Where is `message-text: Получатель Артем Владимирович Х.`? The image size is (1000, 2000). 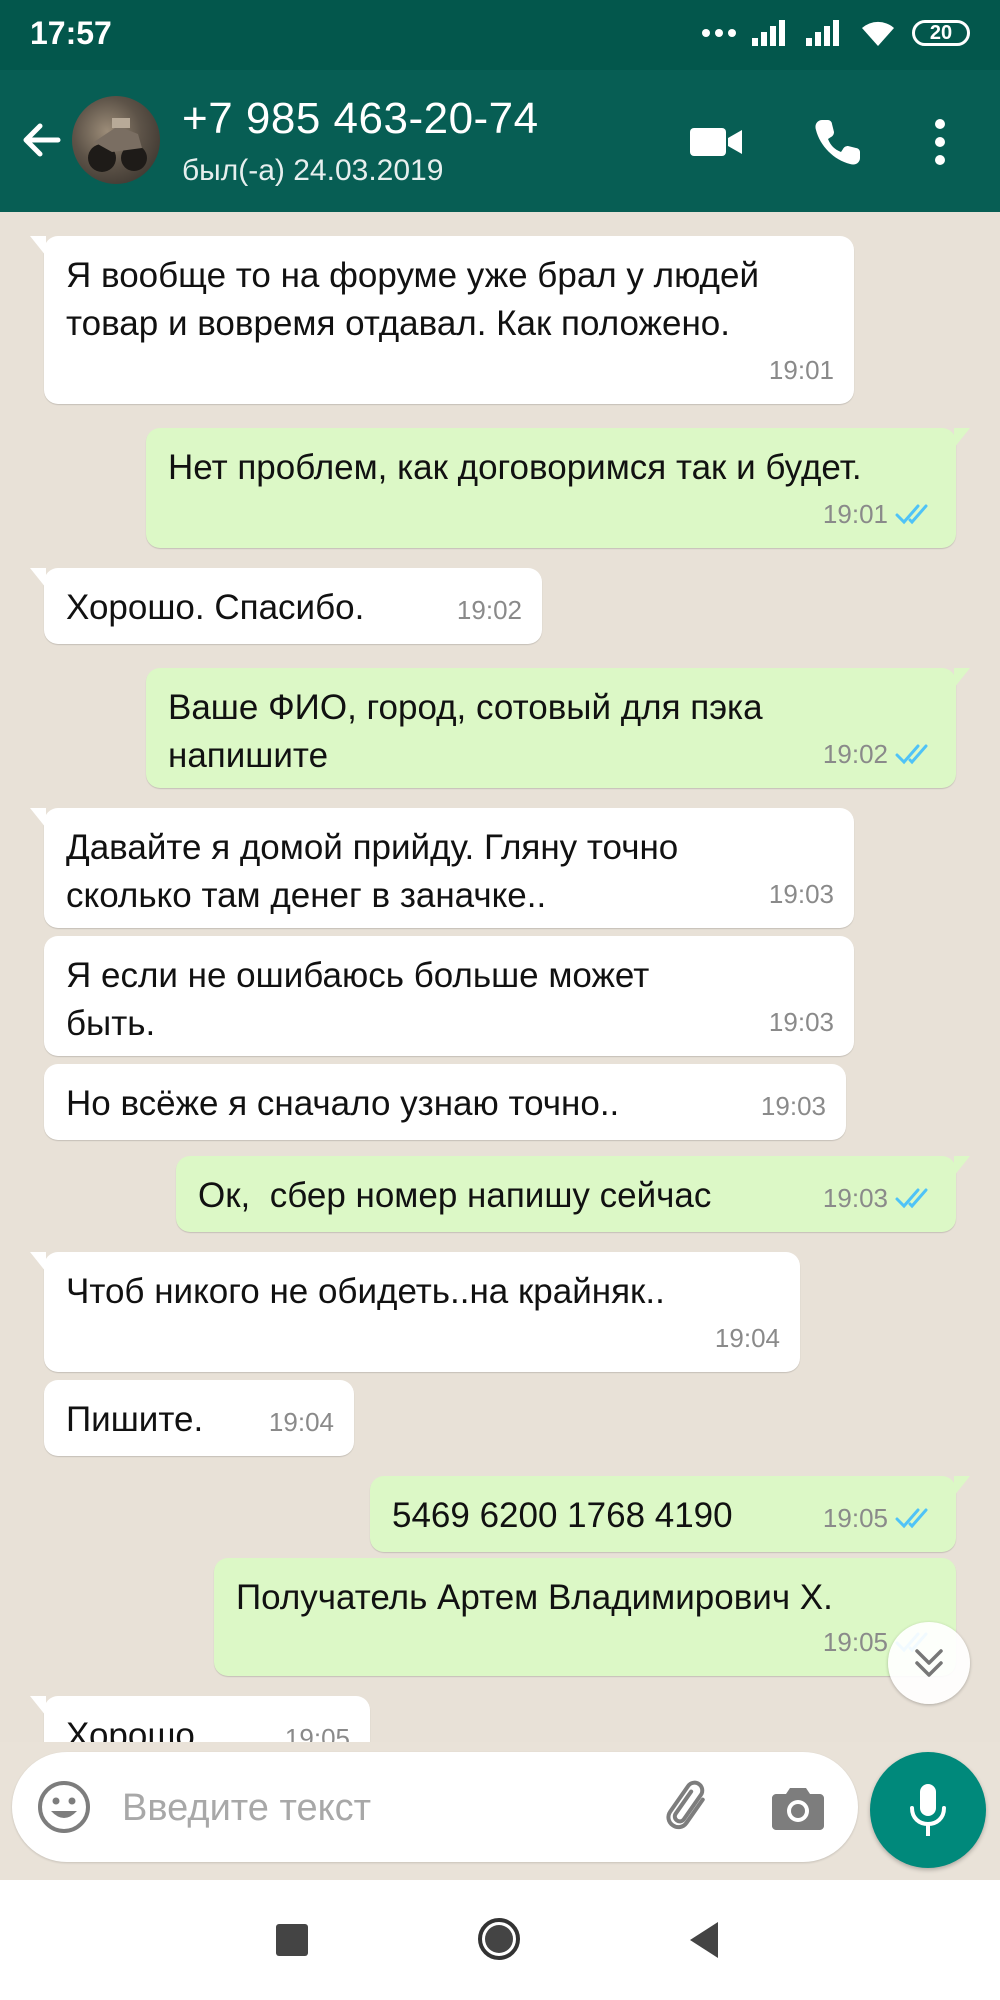 message-text: Получатель Артем Владимирович Х. is located at coordinates (534, 1597).